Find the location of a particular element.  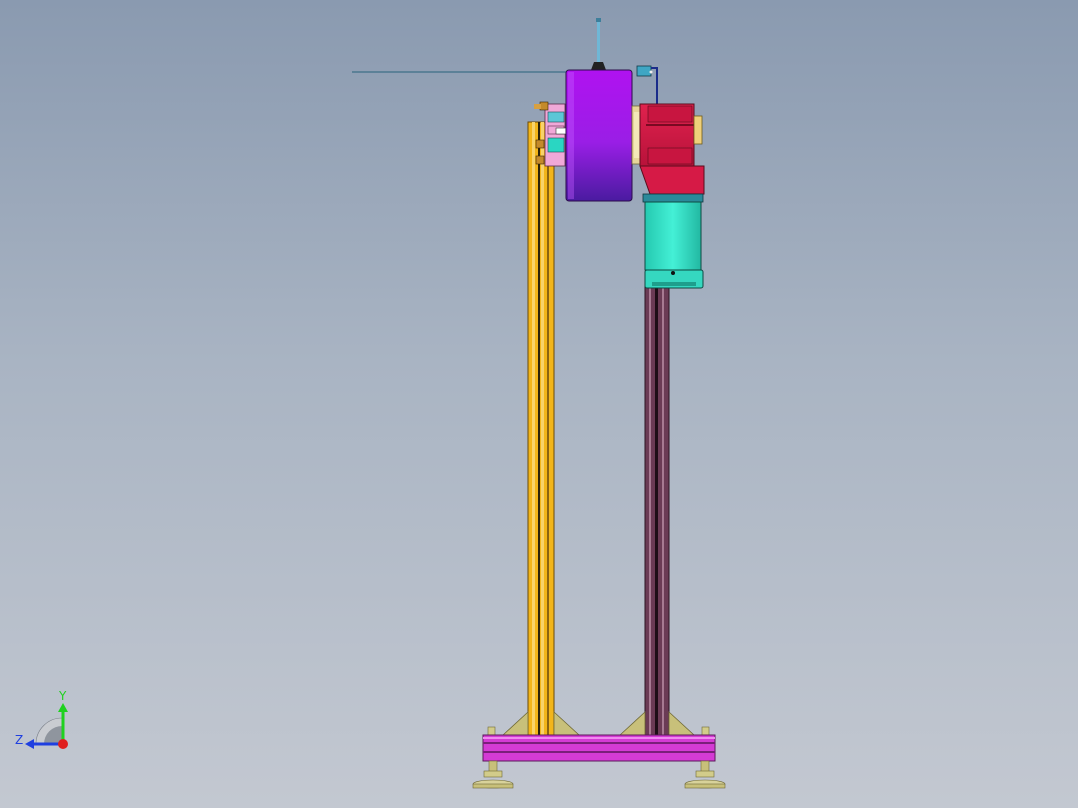

x-axis-dot is located at coordinates (63, 744).